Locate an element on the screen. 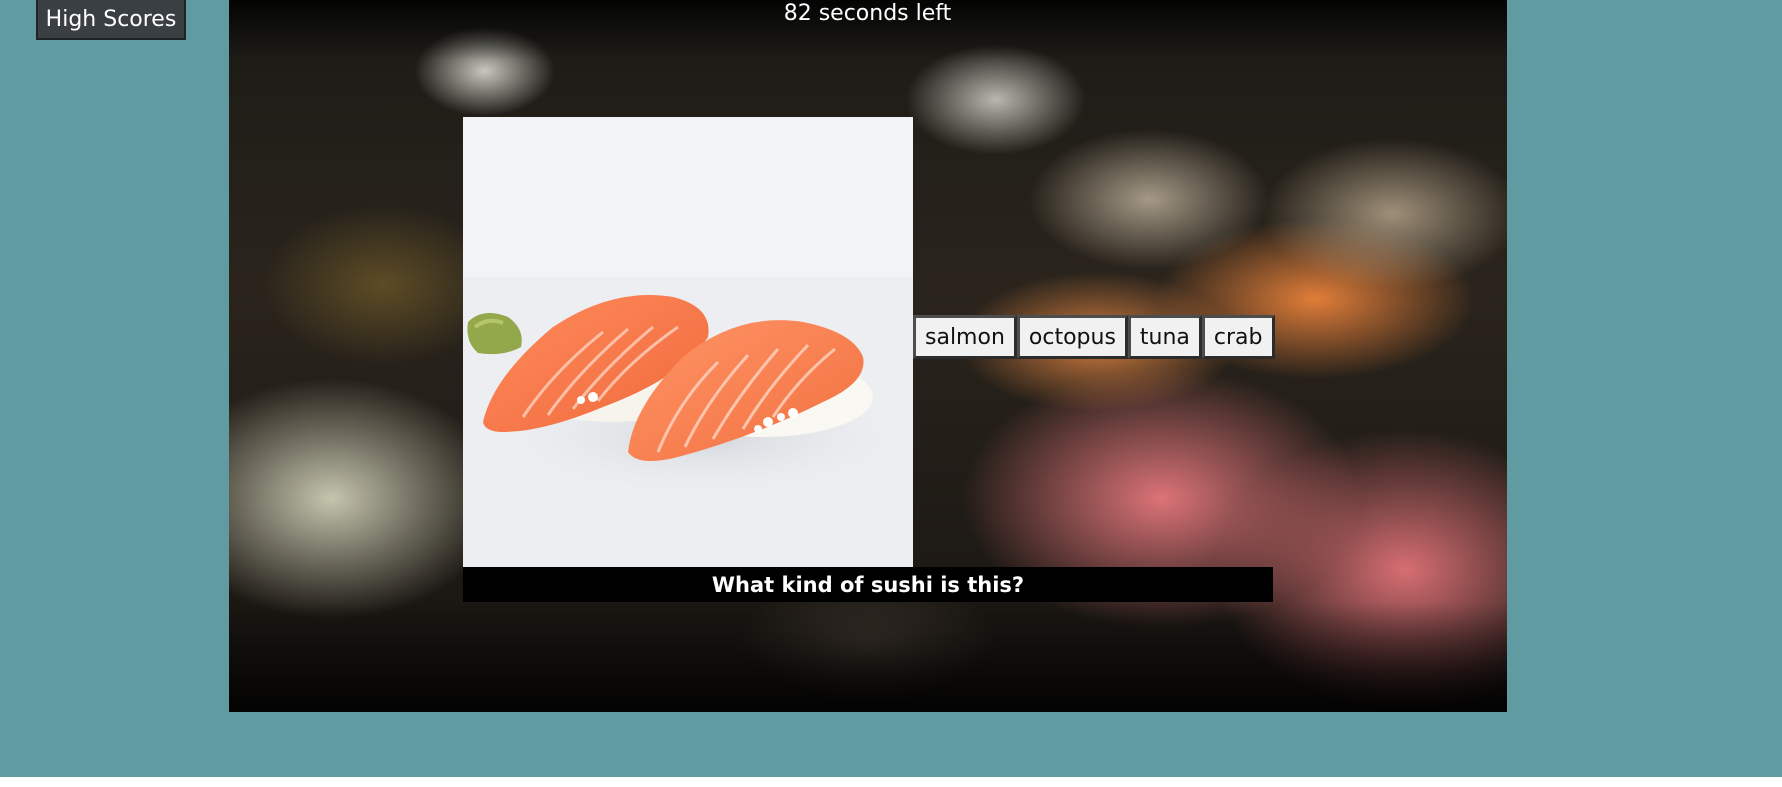  countdown-timer: 82 seconds left is located at coordinates (867, 13).